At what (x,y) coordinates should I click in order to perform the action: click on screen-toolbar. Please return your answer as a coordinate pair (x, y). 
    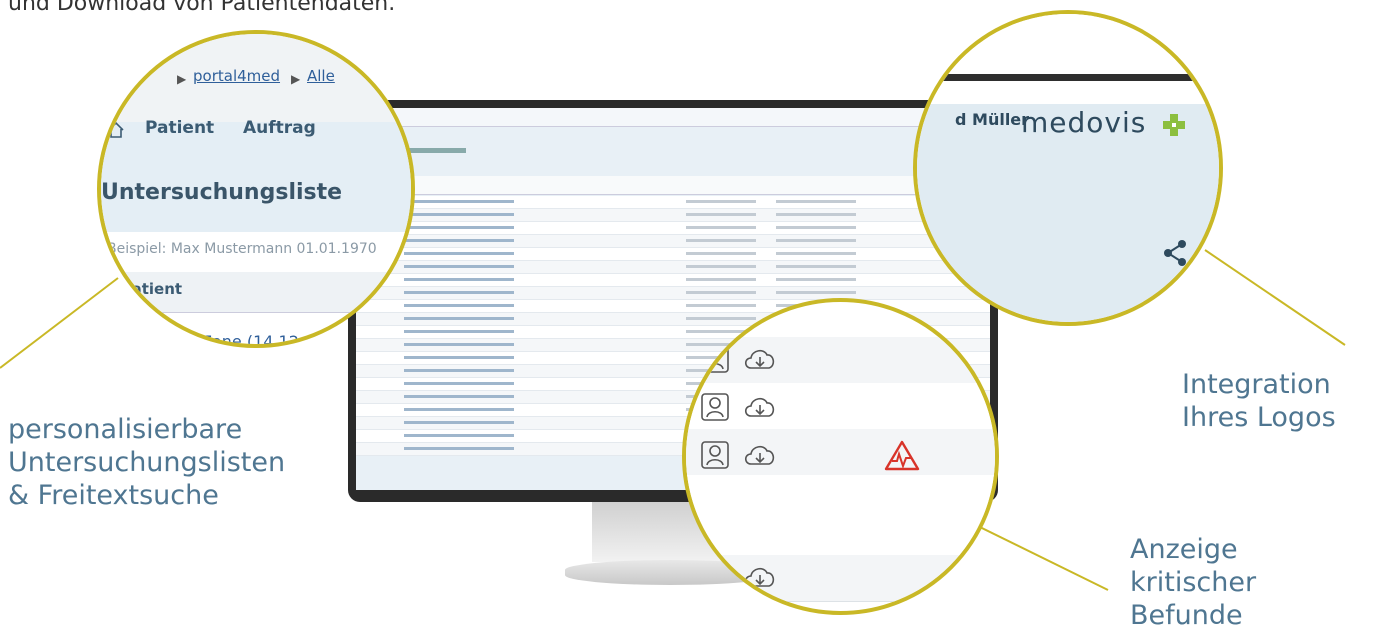
    Looking at the image, I should click on (673, 117).